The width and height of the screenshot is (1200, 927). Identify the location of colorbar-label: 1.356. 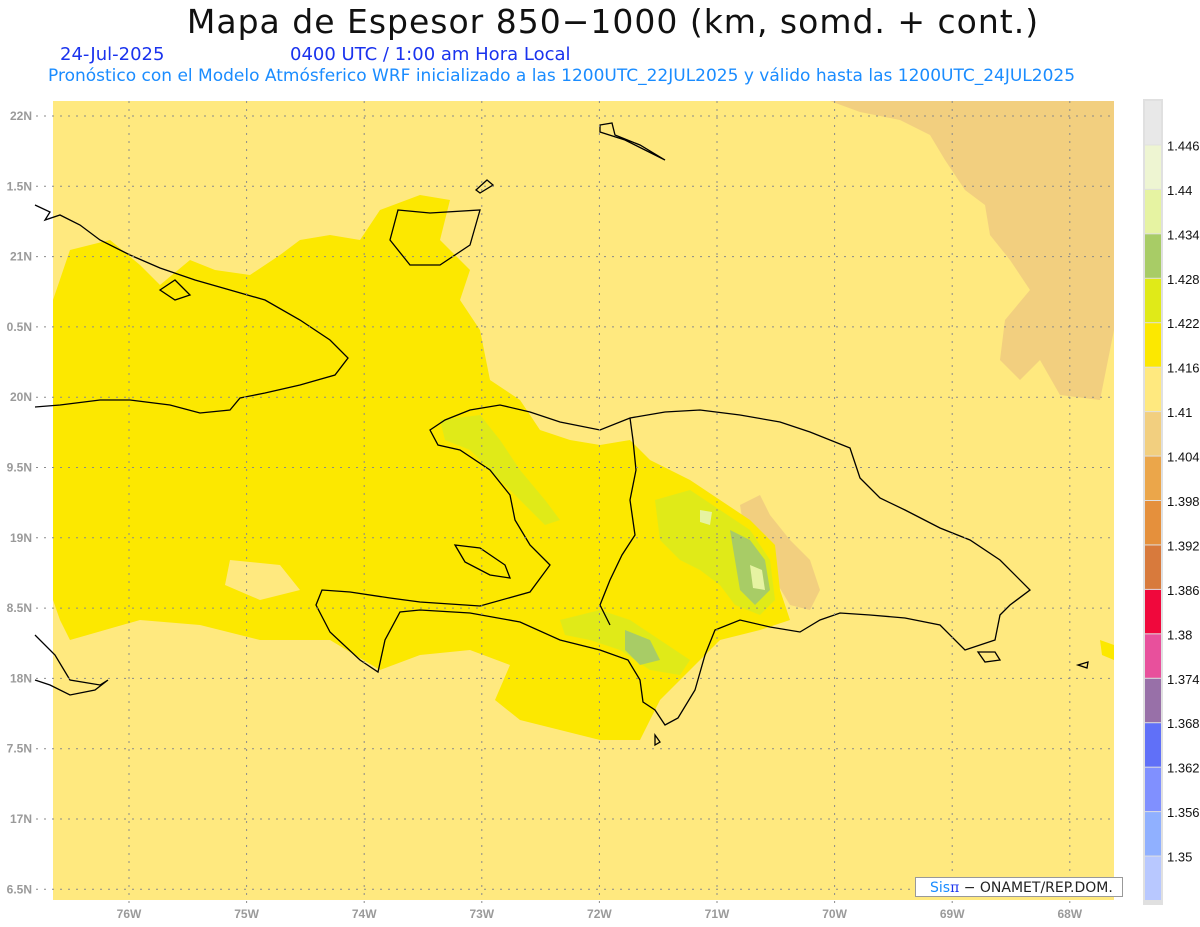
(1183, 812).